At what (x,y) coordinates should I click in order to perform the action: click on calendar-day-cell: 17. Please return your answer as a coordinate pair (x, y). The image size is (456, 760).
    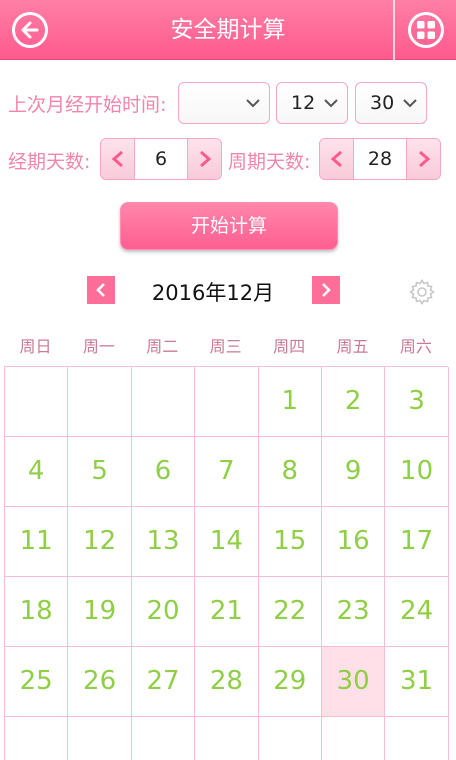
    Looking at the image, I should click on (417, 542).